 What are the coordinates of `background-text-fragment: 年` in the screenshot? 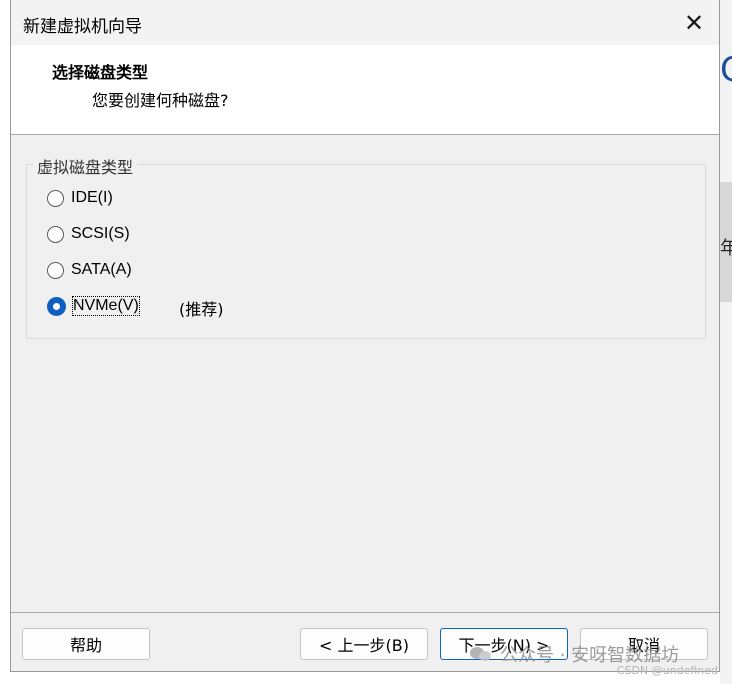 It's located at (726, 248).